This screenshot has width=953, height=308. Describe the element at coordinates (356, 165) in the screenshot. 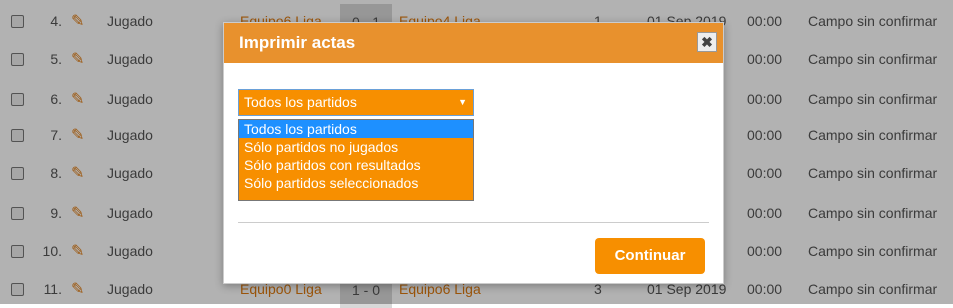

I see `option-matches-with-results: Sólo partidos con resultados` at that location.